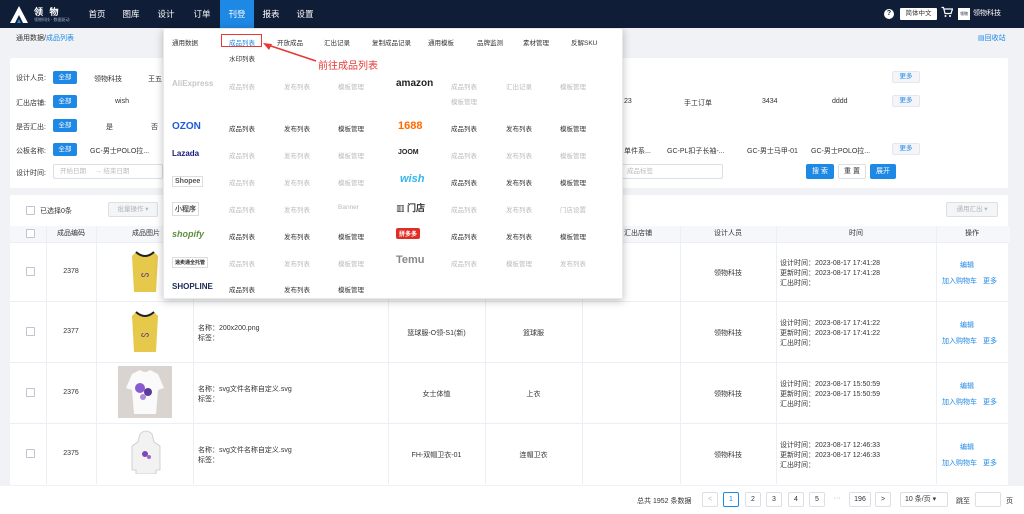 The height and width of the screenshot is (514, 1024). Describe the element at coordinates (536, 42) in the screenshot. I see `menu-materials: 素材管理` at that location.